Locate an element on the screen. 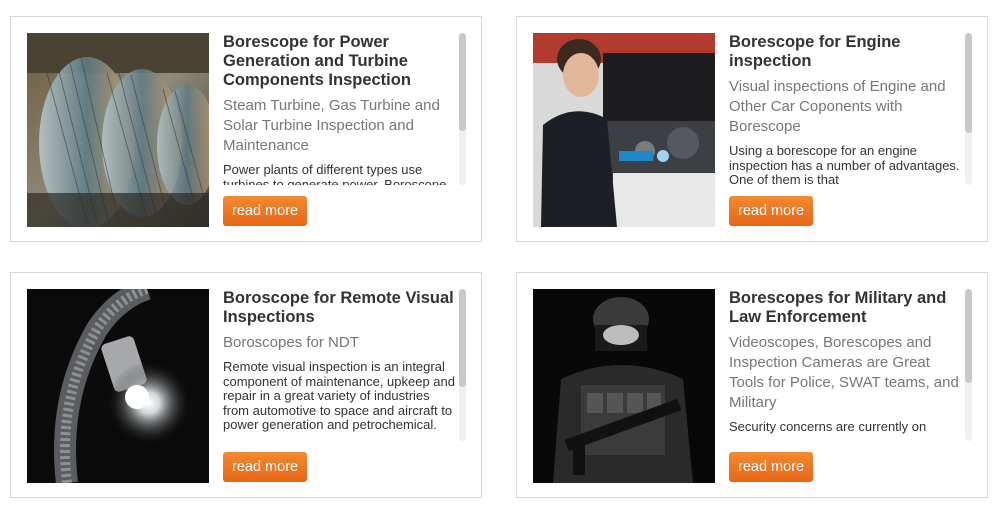 This screenshot has width=1000, height=515. card-title: Borescope for Engine inspection is located at coordinates (846, 52).